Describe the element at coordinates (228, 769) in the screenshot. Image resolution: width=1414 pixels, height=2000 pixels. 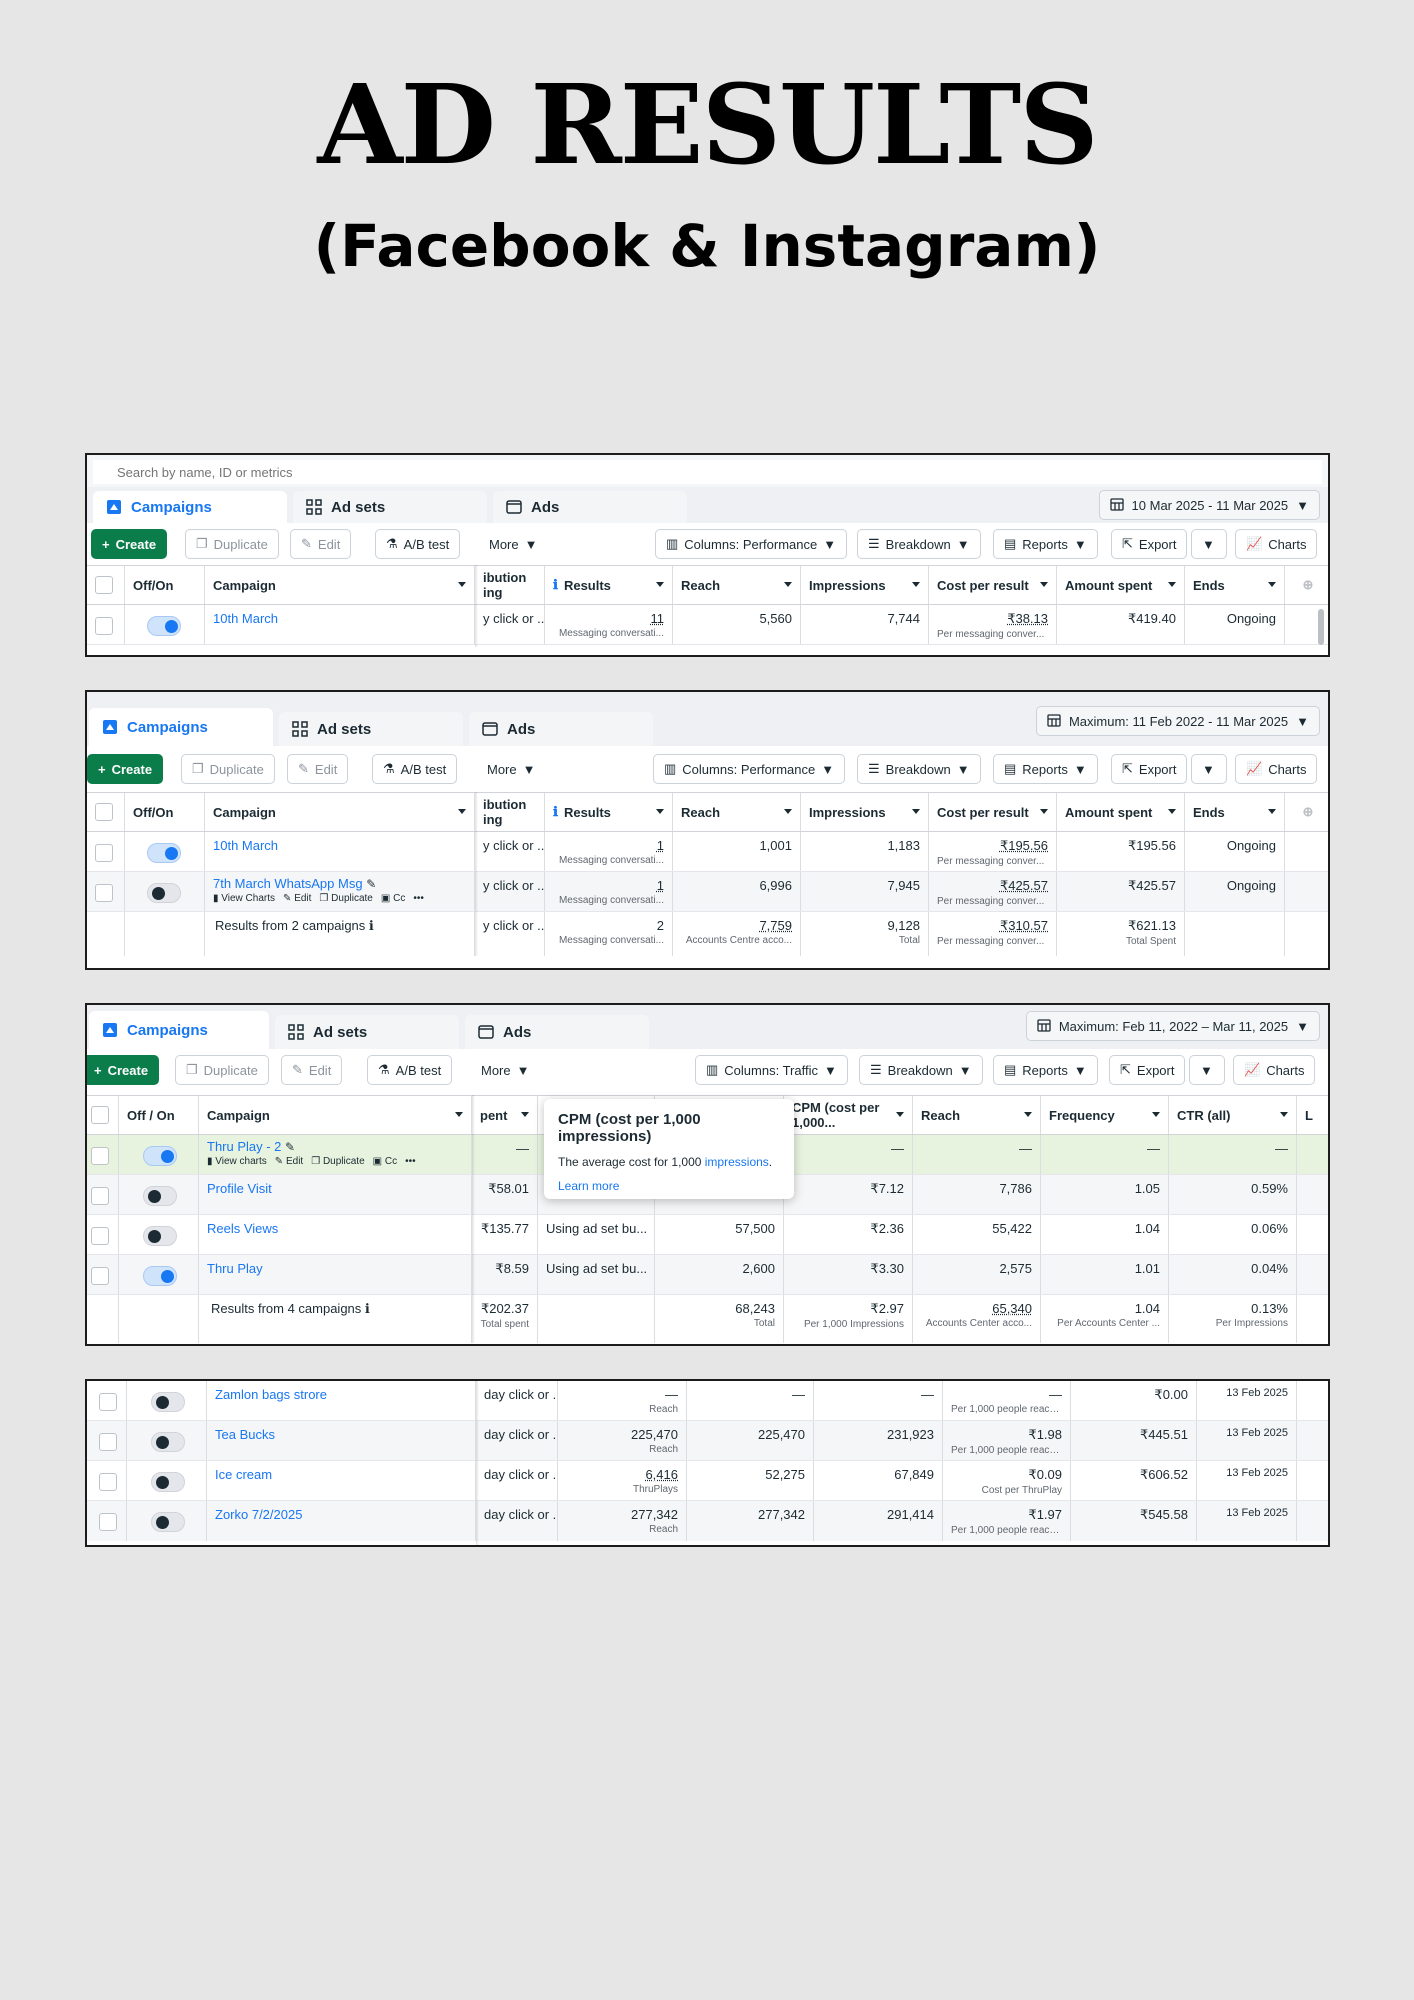
I see `duplicate-button: ❐ Duplicate` at that location.